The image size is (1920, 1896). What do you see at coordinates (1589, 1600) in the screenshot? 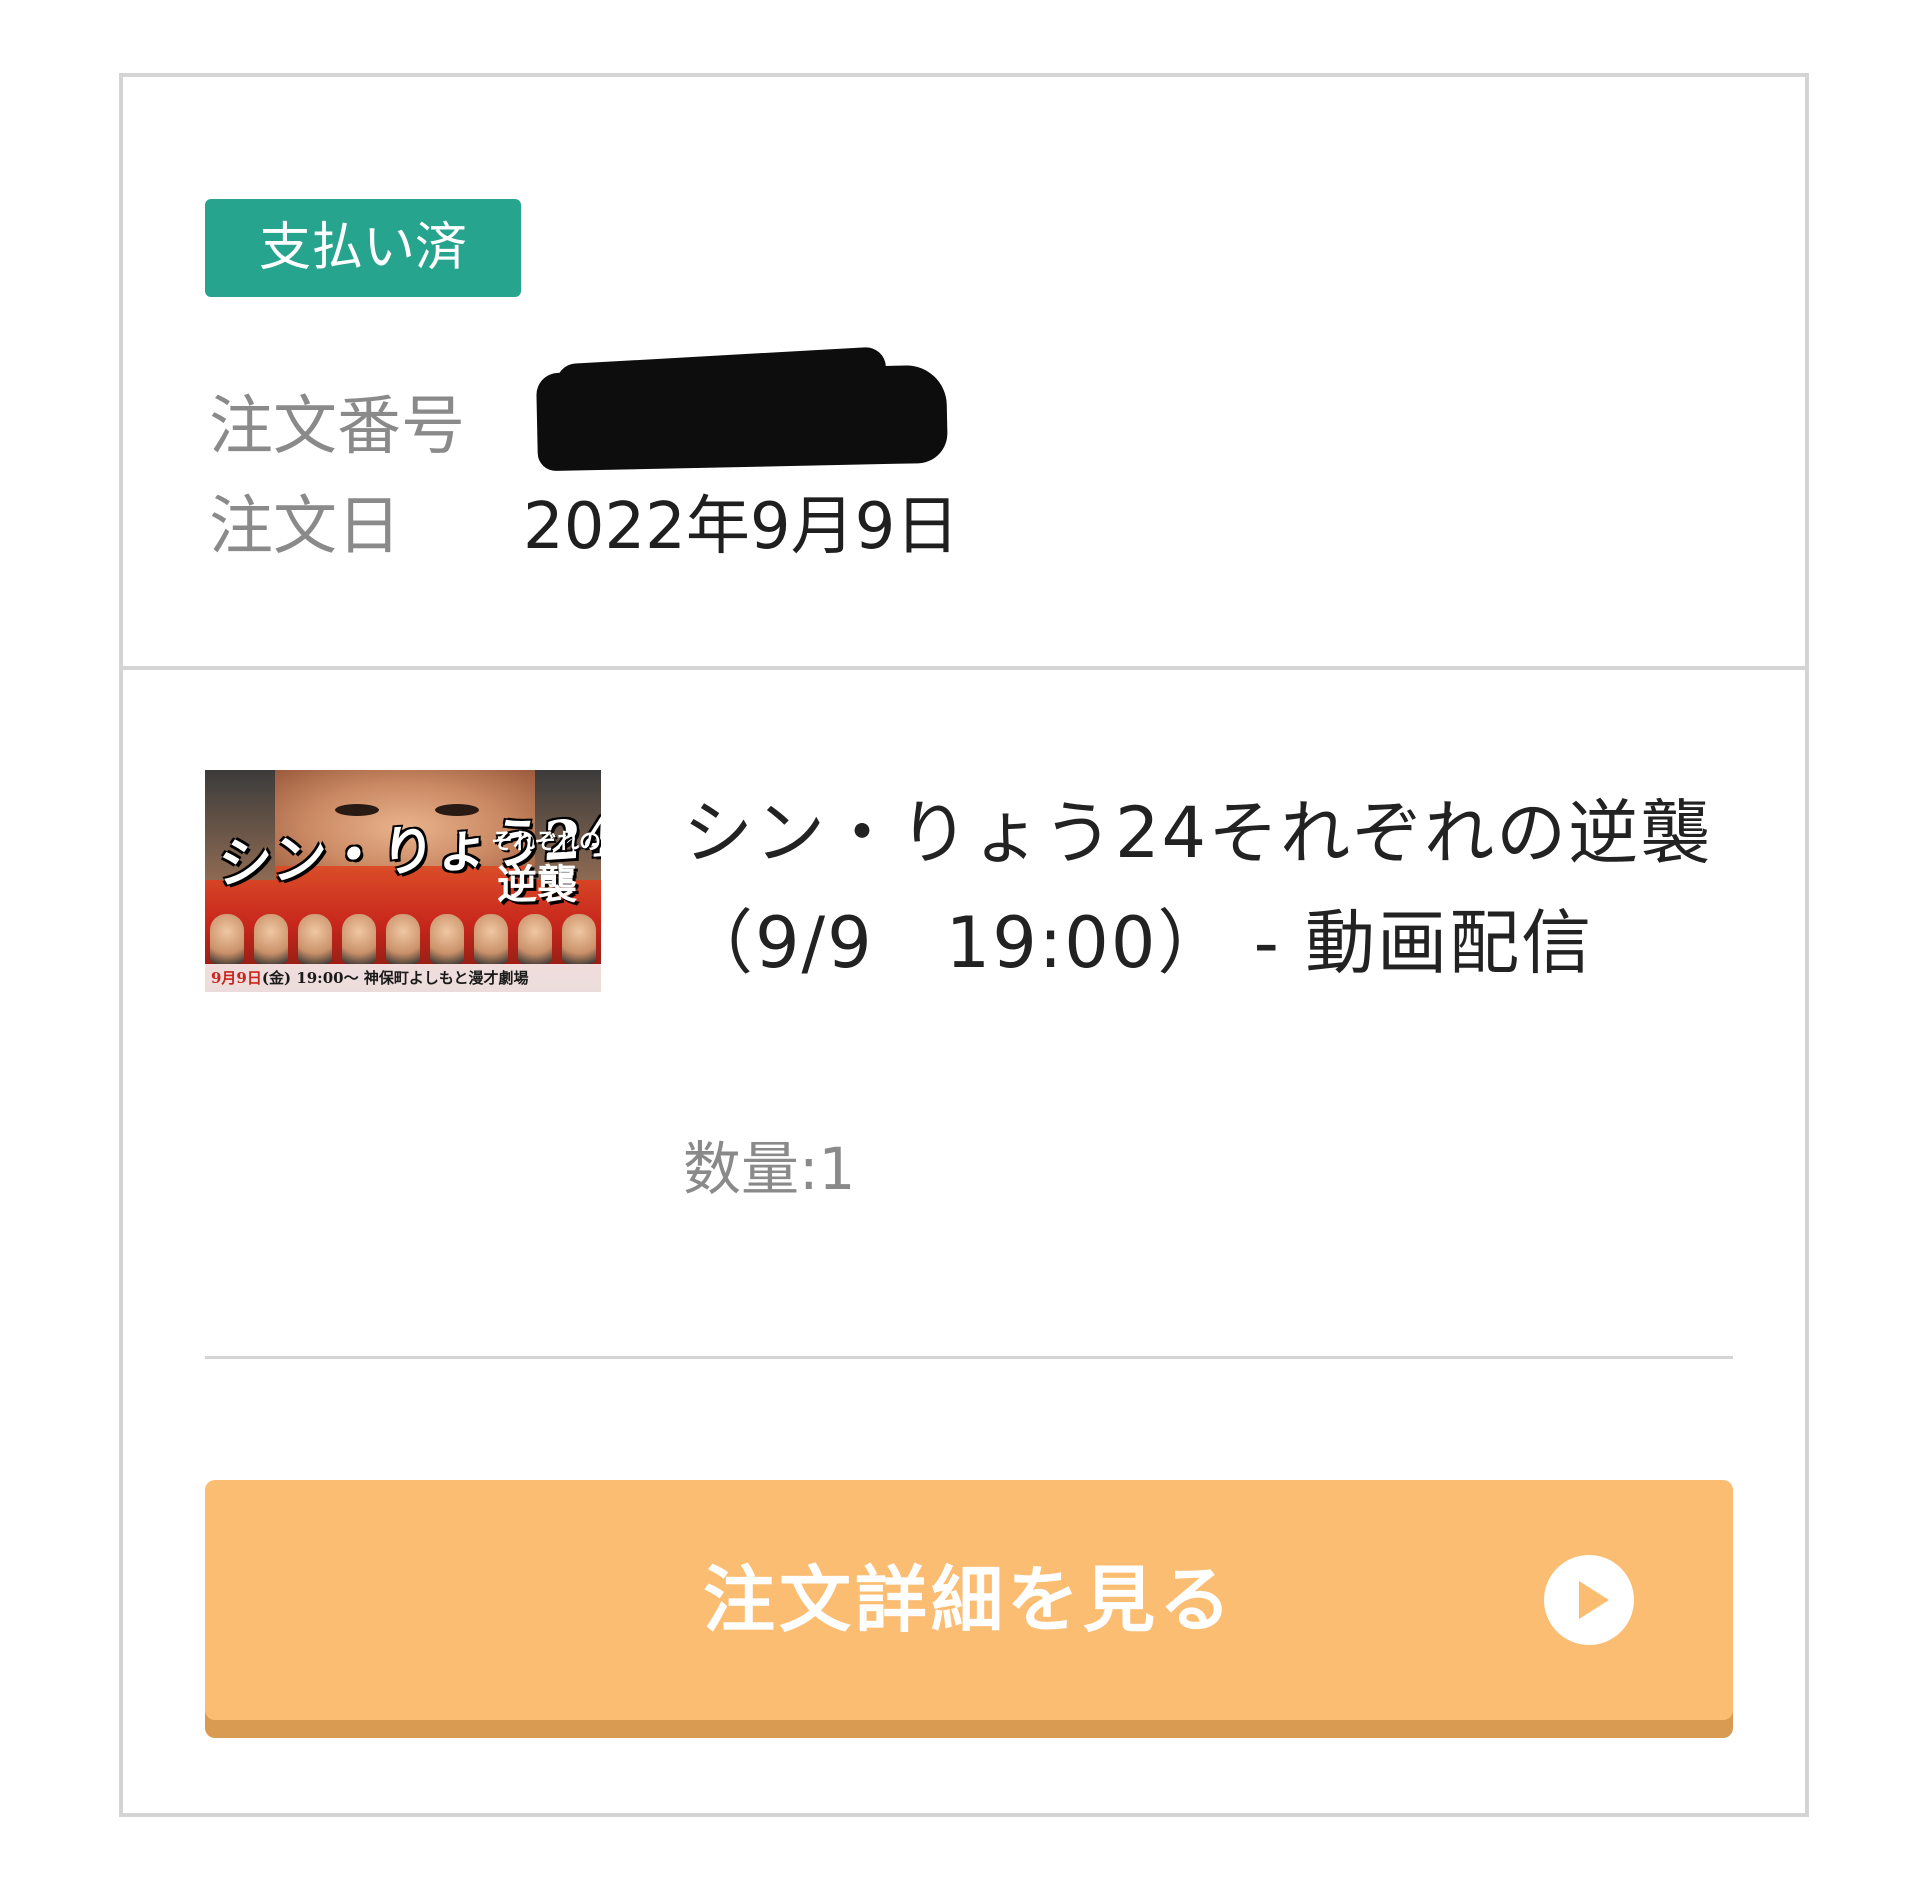
I see `play-circle-icon` at bounding box center [1589, 1600].